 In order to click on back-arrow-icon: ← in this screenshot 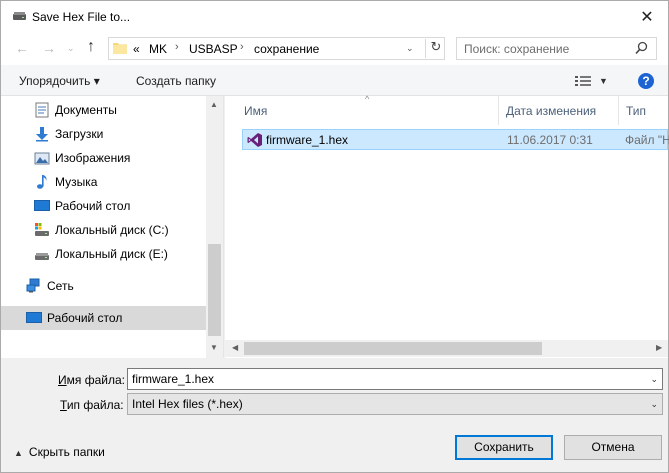, I will do `click(22, 48)`.